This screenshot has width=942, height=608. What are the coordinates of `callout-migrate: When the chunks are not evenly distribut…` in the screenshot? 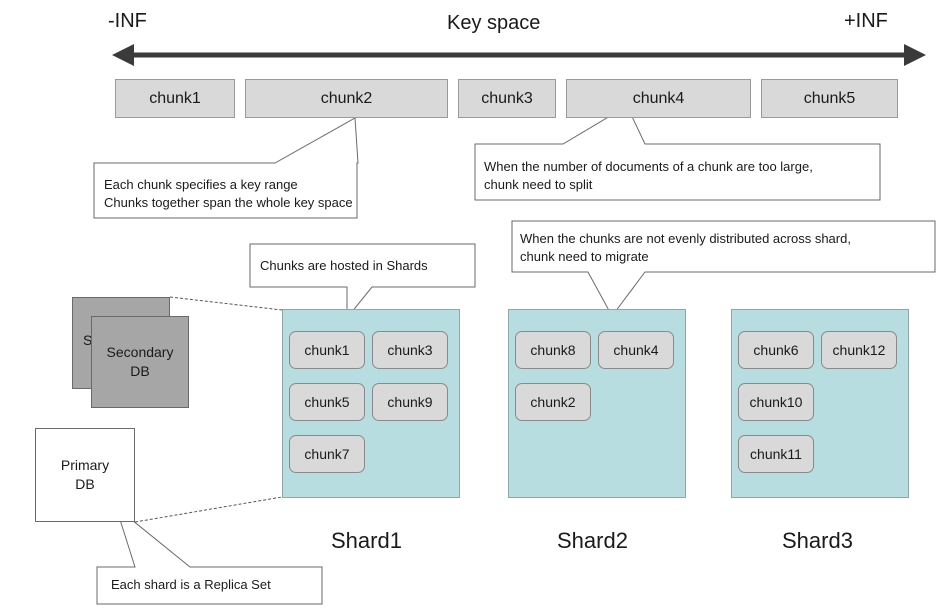 It's located at (685, 248).